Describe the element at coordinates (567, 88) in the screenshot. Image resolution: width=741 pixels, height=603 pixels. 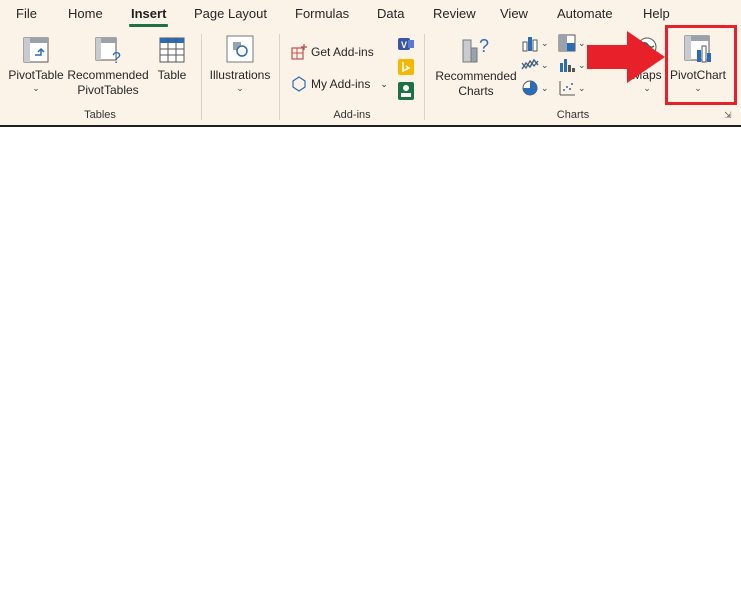
I see `scatter-chart-icon` at that location.